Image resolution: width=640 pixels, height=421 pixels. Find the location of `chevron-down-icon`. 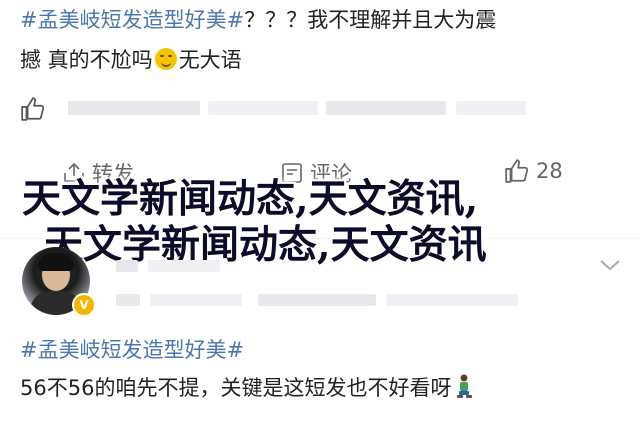

chevron-down-icon is located at coordinates (610, 265).